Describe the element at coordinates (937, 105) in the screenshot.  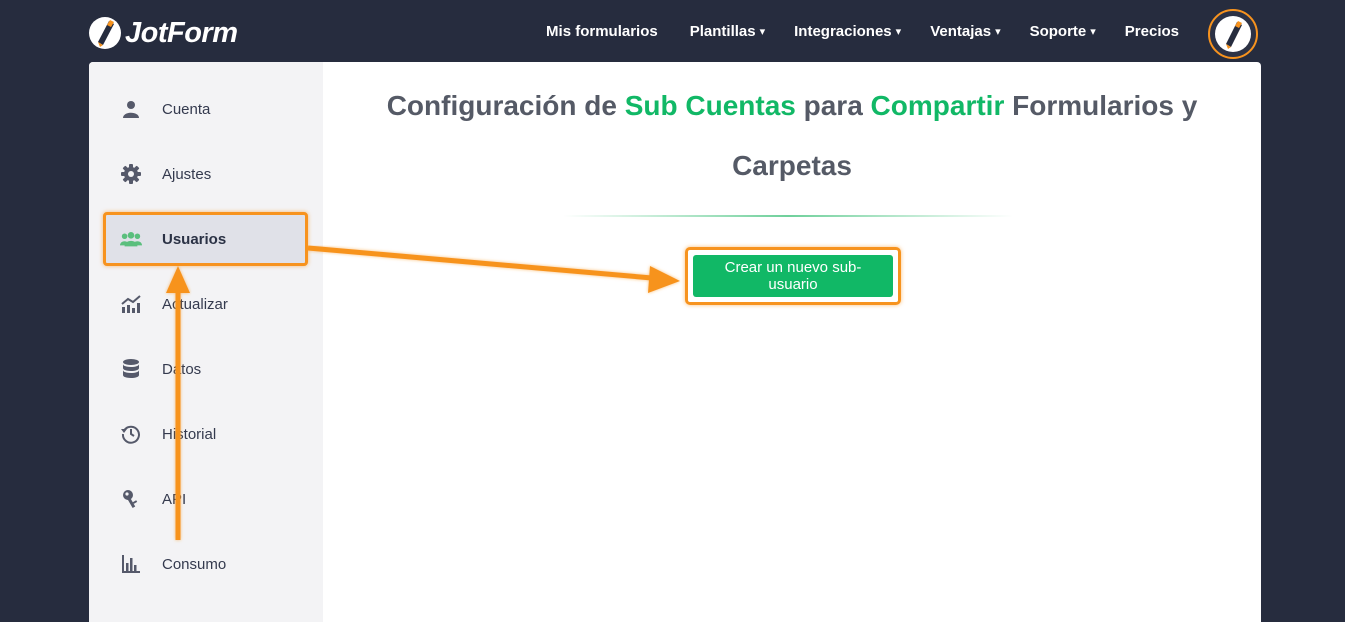
I see `title-highlight-compartir: Compartir` at that location.